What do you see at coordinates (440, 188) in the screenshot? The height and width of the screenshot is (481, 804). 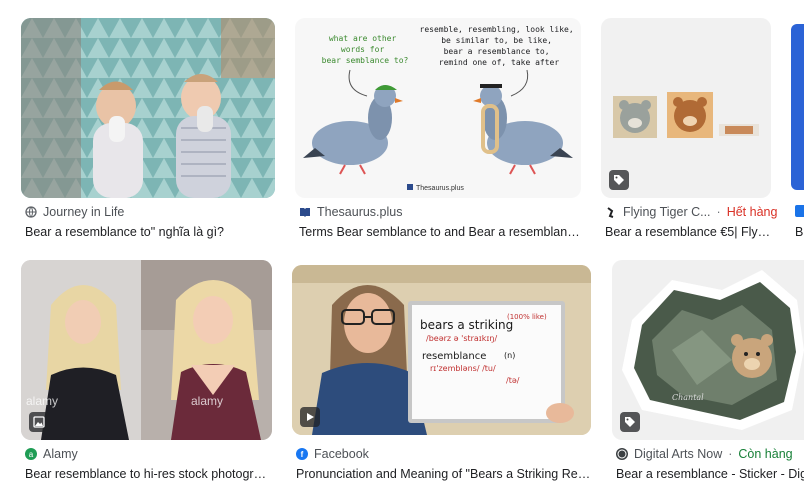 I see `svg-text: Thesaurus.plus` at bounding box center [440, 188].